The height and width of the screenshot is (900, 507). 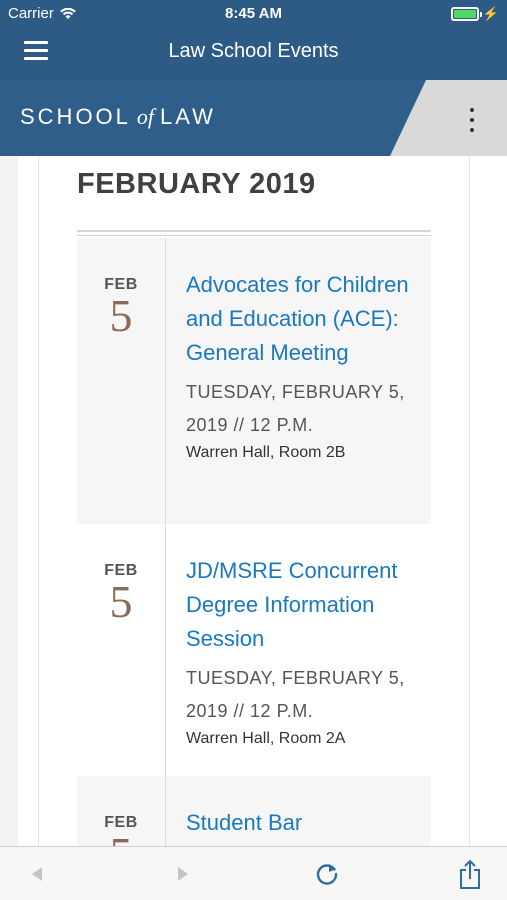 I want to click on month-divider, so click(x=254, y=231).